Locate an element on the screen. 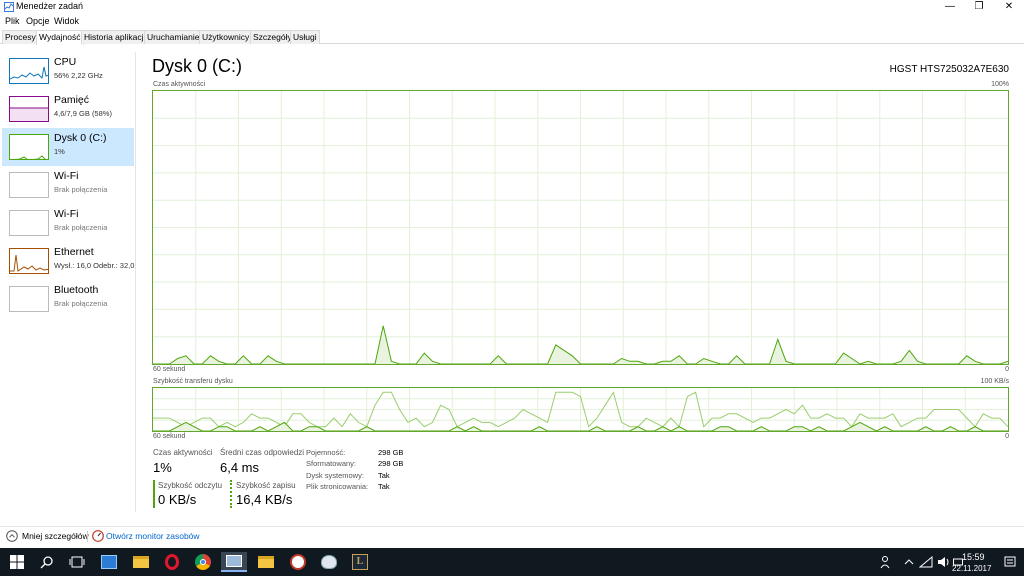  formatted-label: Sformatowany: is located at coordinates (331, 463).